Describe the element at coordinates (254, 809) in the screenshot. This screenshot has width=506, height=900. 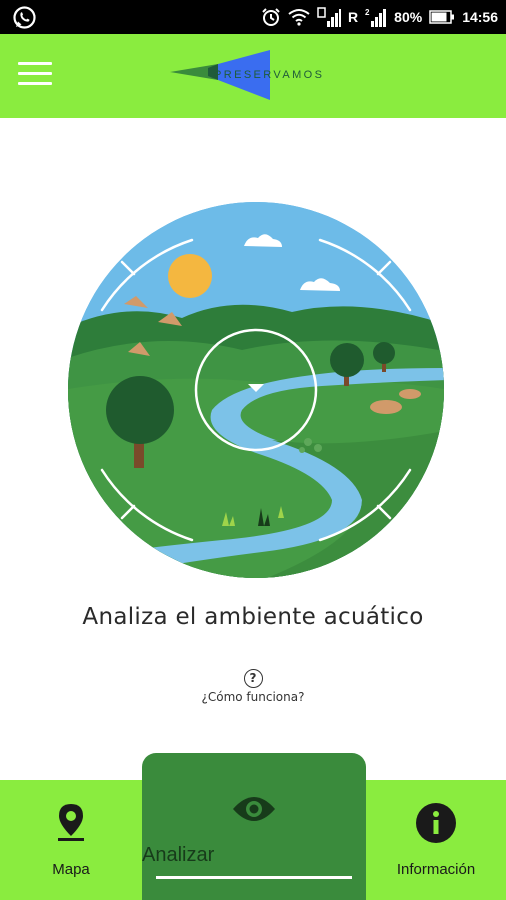
I see `eye-icon` at that location.